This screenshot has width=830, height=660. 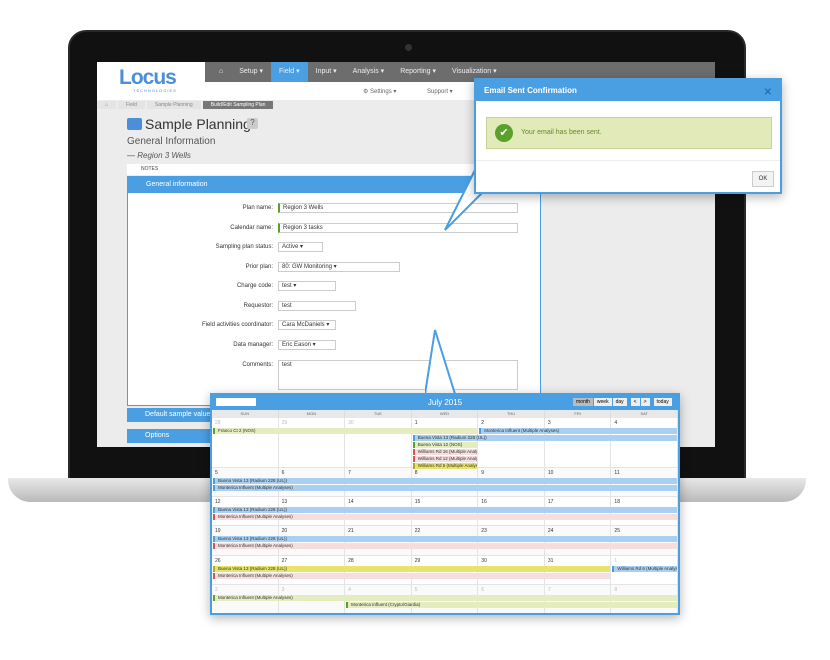 What do you see at coordinates (107, 105) in the screenshot?
I see `breadcrumb-home-icon: ⌂` at bounding box center [107, 105].